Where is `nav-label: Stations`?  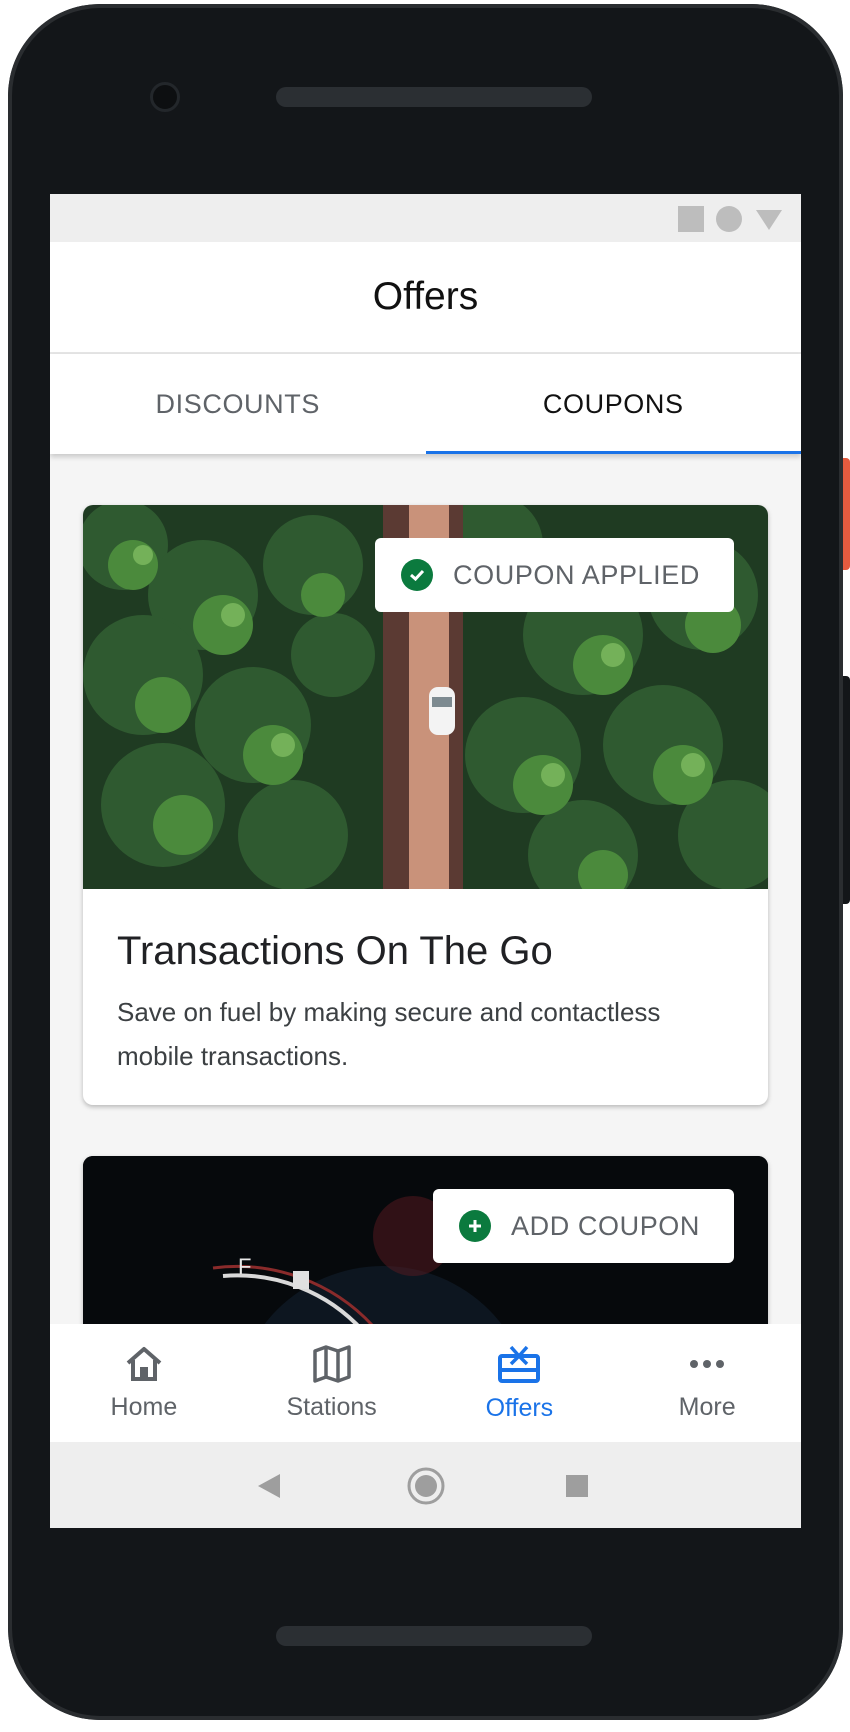
nav-label: Stations is located at coordinates (331, 1406).